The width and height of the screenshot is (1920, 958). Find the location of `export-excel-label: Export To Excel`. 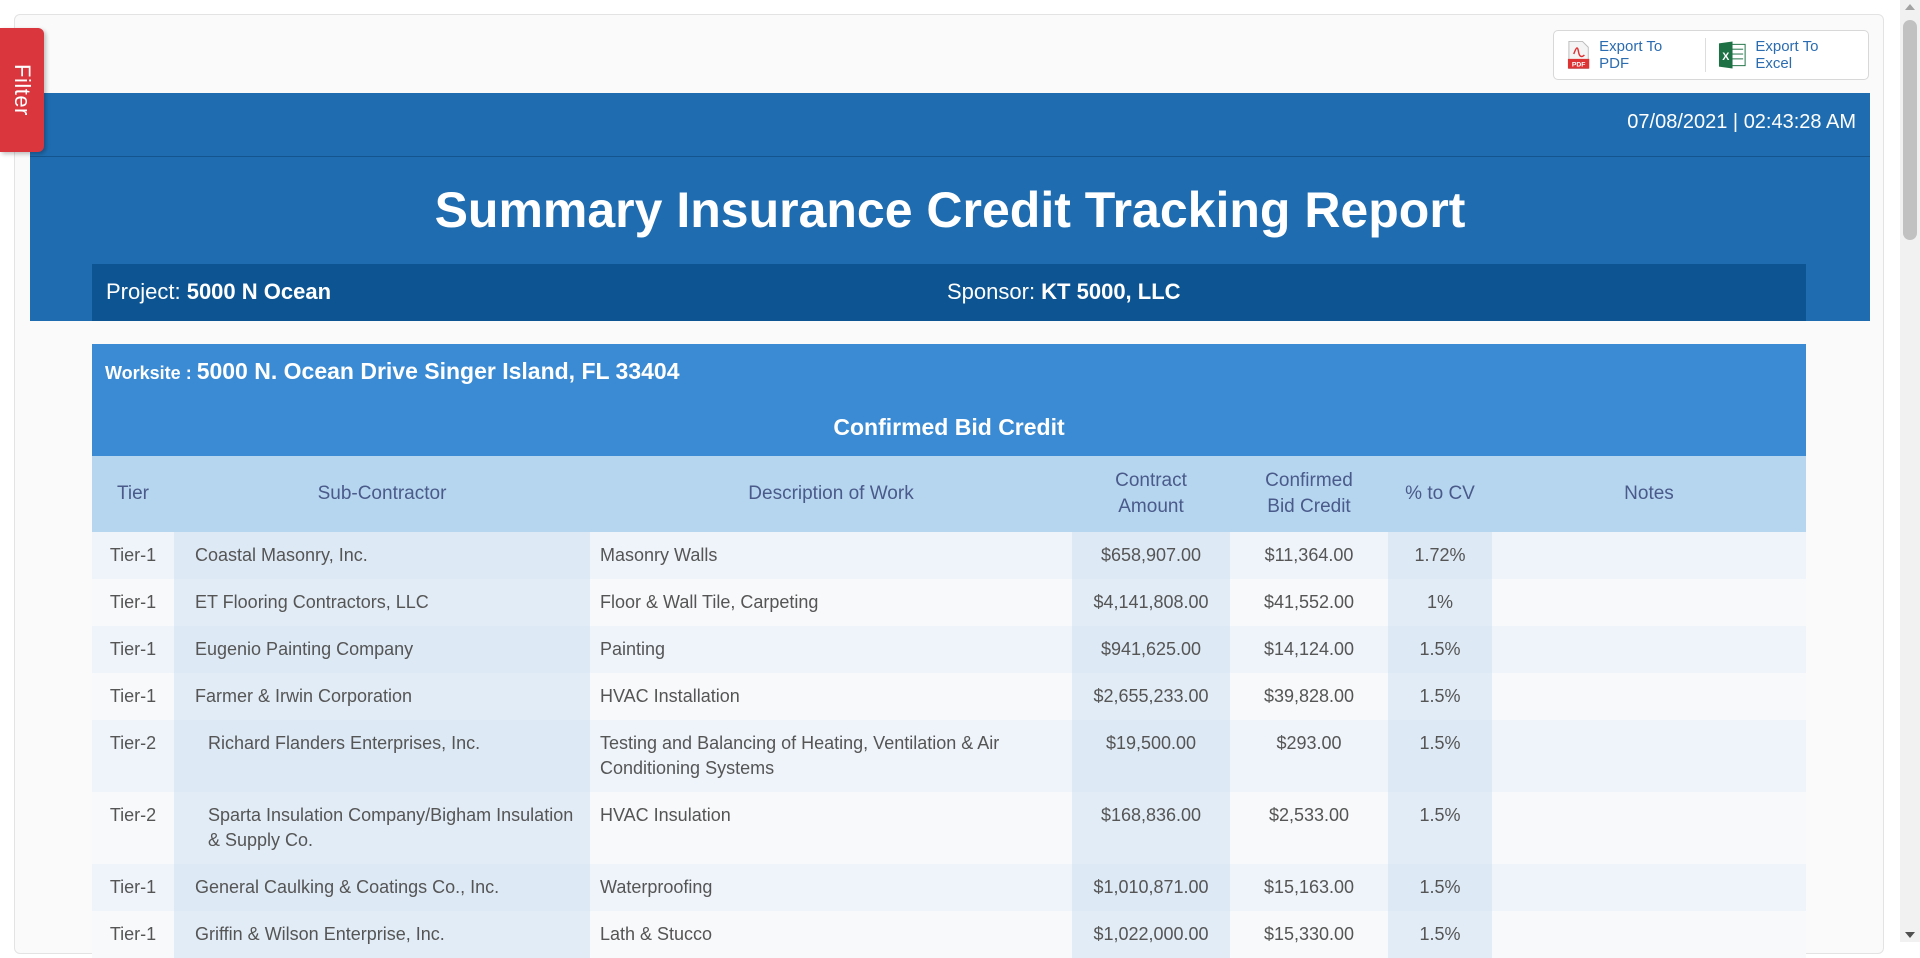

export-excel-label: Export To Excel is located at coordinates (1787, 55).